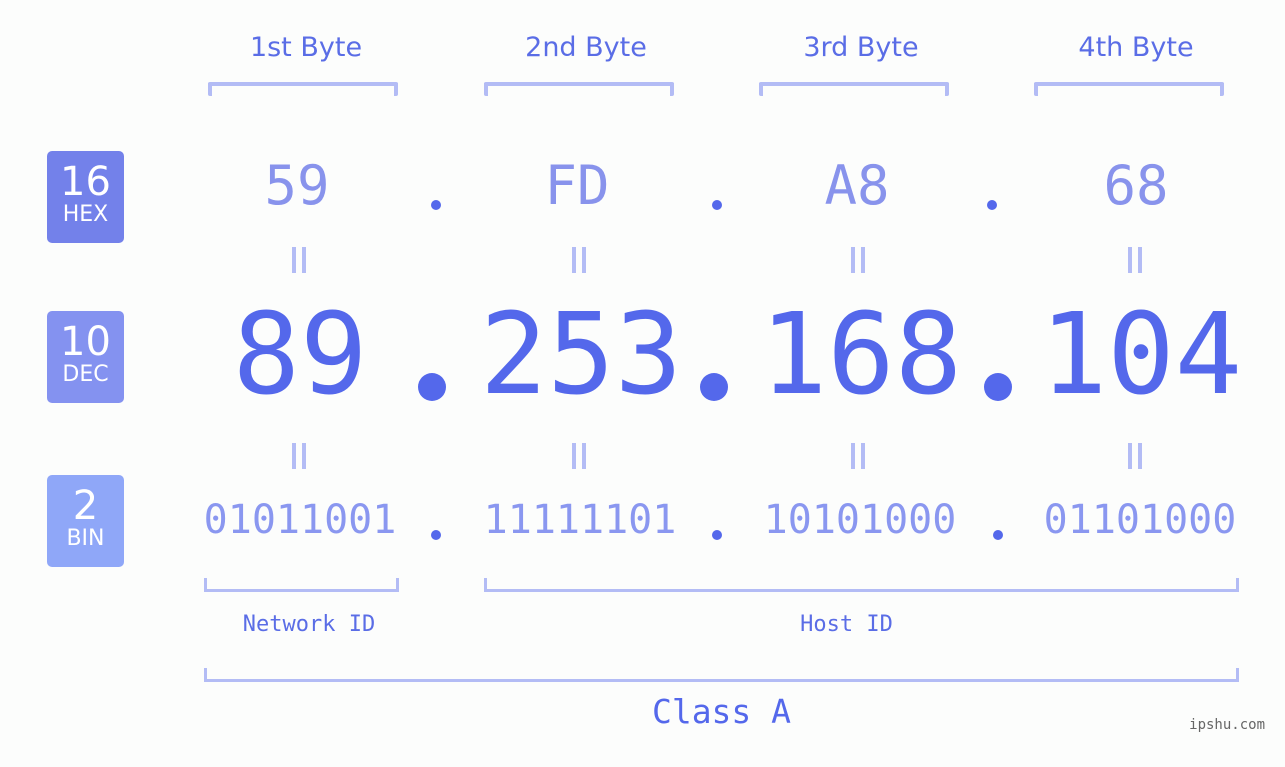 This screenshot has height=767, width=1285. I want to click on bin-octet-4: 01101000, so click(1140, 520).